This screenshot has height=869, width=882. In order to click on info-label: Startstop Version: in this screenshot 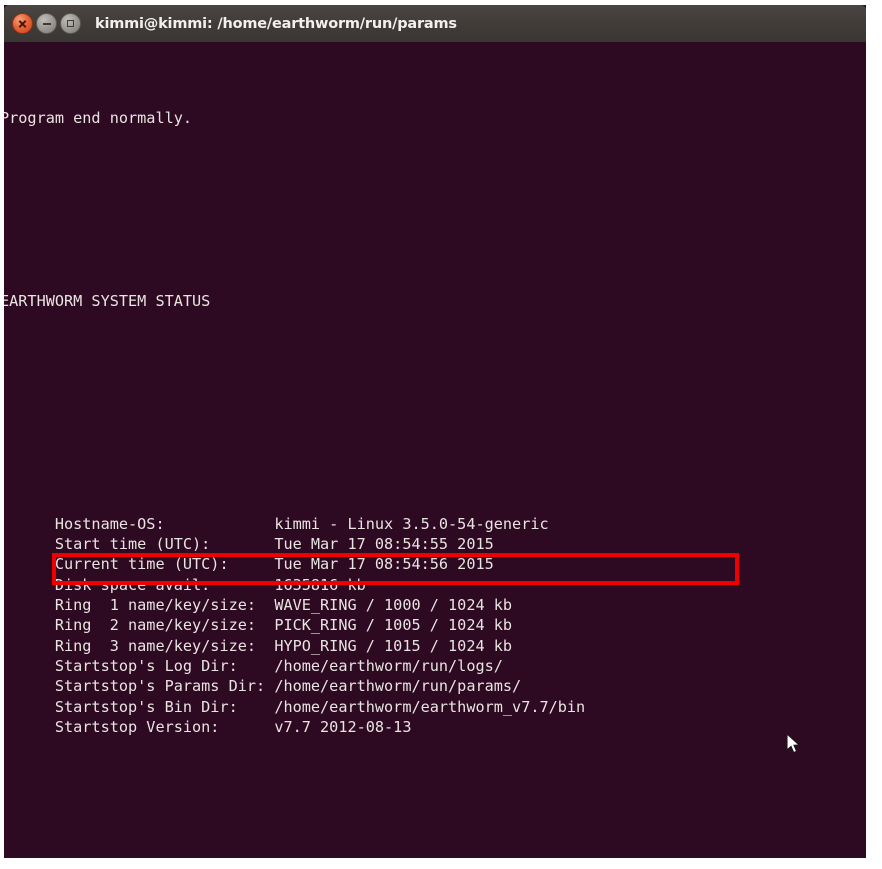, I will do `click(139, 726)`.